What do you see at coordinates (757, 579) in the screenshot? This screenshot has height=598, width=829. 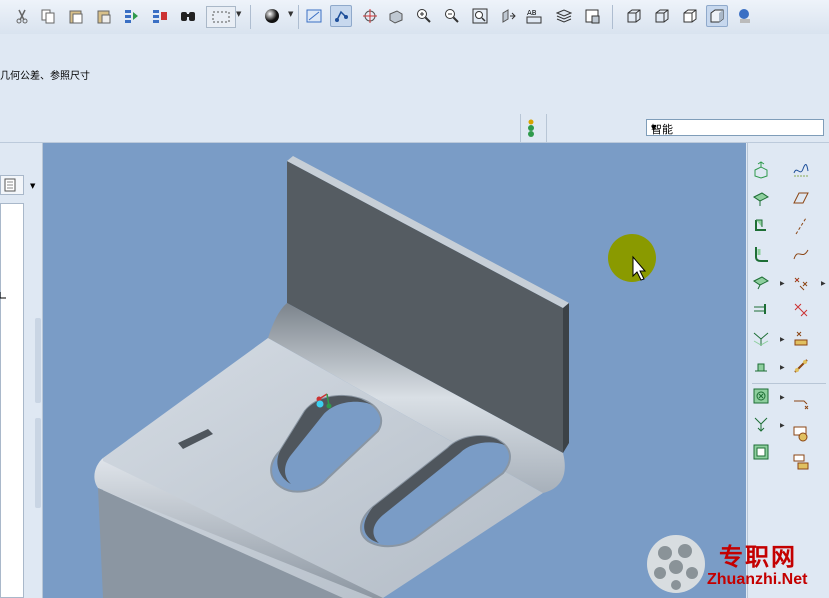 I see `watermark-url: Zhuanzhi.Net` at bounding box center [757, 579].